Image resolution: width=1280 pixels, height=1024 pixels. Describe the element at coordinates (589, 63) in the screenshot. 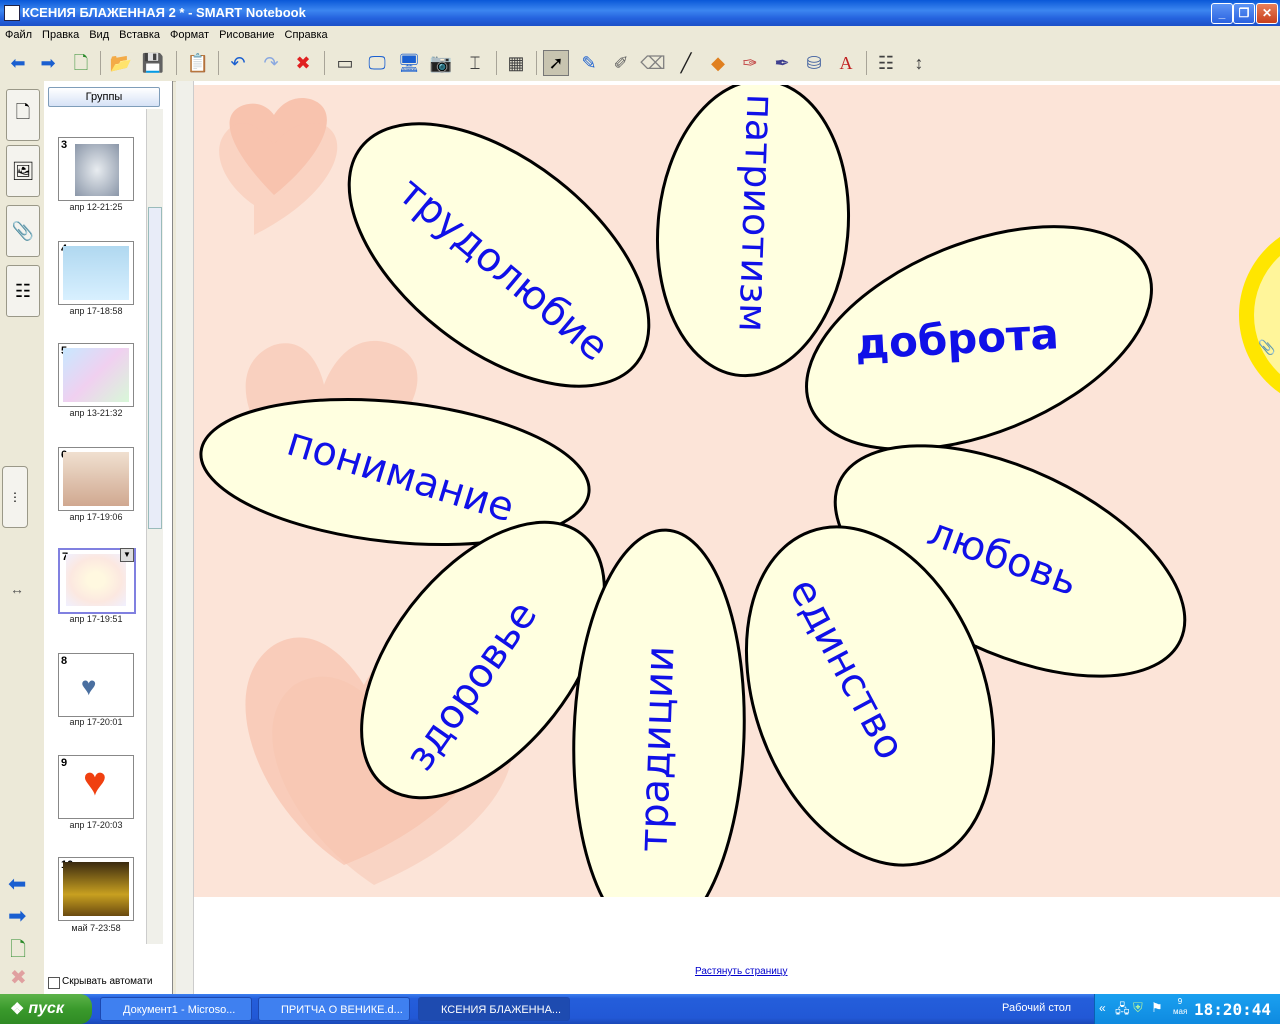

I see `pen-icon: ✎` at that location.